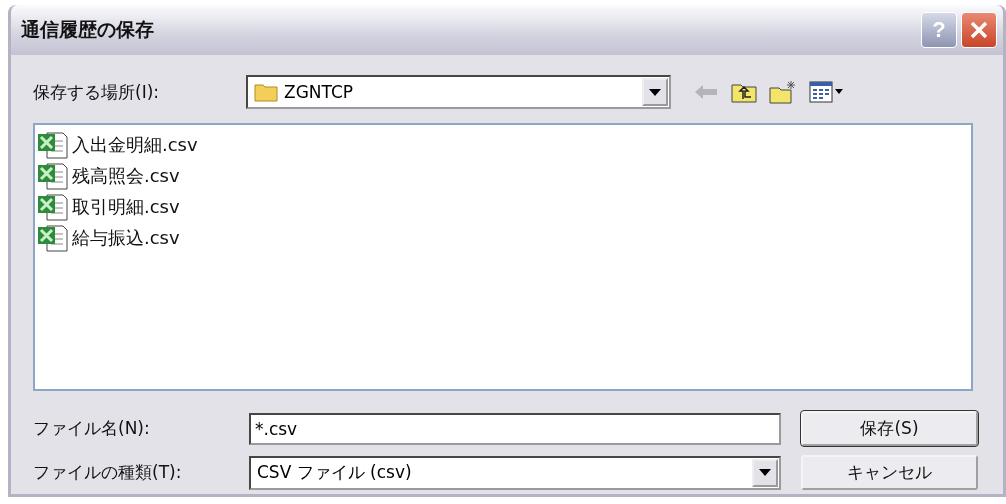 The height and width of the screenshot is (504, 1006). What do you see at coordinates (334, 472) in the screenshot?
I see `filetype-value: CSV ファイル (csv)` at bounding box center [334, 472].